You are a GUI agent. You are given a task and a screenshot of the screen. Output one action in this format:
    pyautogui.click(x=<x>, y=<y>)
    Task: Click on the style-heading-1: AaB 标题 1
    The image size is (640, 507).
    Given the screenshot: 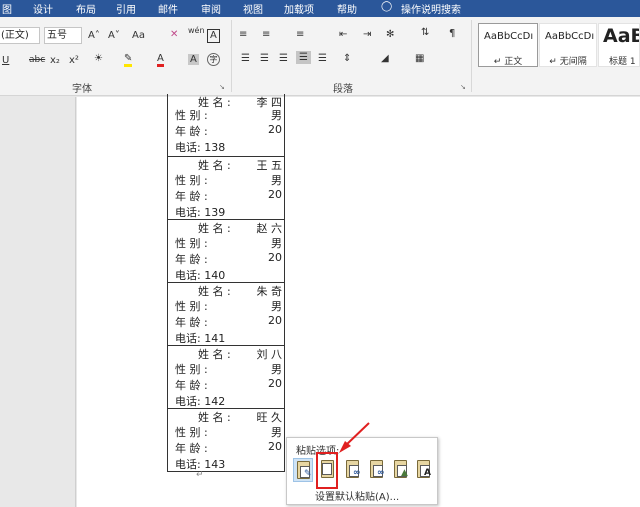 What is the action you would take?
    pyautogui.click(x=619, y=45)
    